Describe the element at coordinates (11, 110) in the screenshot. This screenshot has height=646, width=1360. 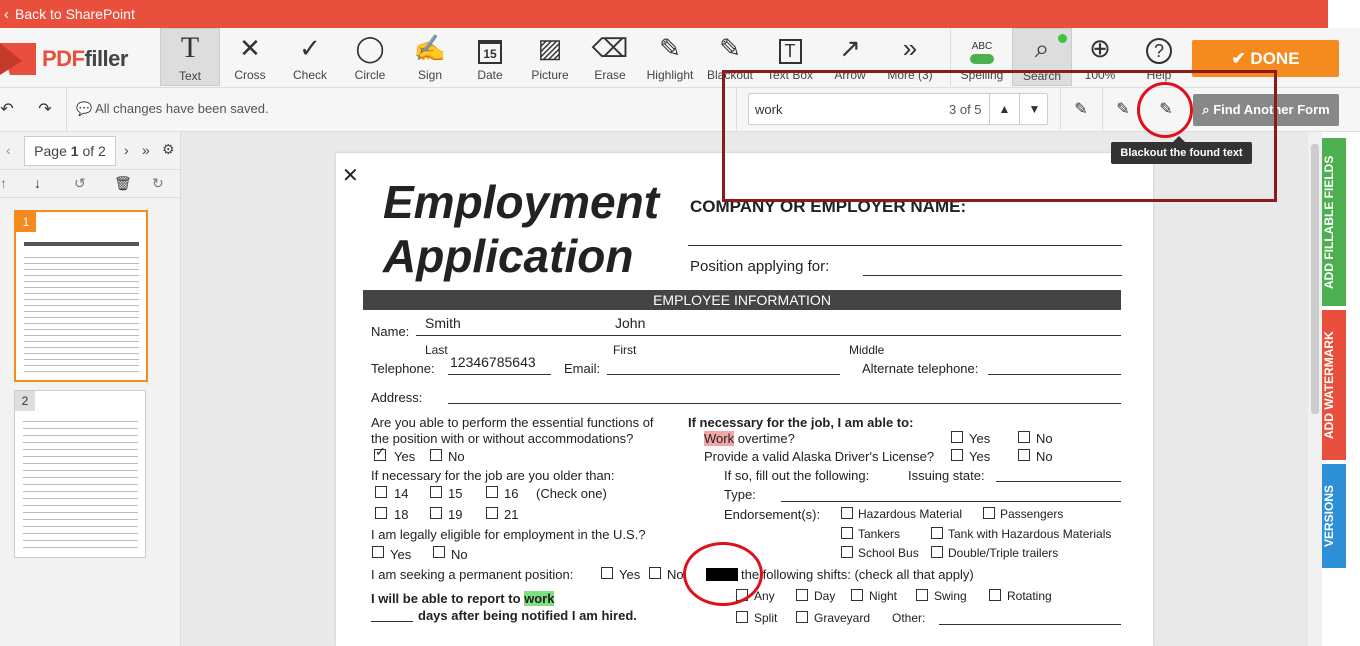
I see `undo-icon: ↶` at that location.